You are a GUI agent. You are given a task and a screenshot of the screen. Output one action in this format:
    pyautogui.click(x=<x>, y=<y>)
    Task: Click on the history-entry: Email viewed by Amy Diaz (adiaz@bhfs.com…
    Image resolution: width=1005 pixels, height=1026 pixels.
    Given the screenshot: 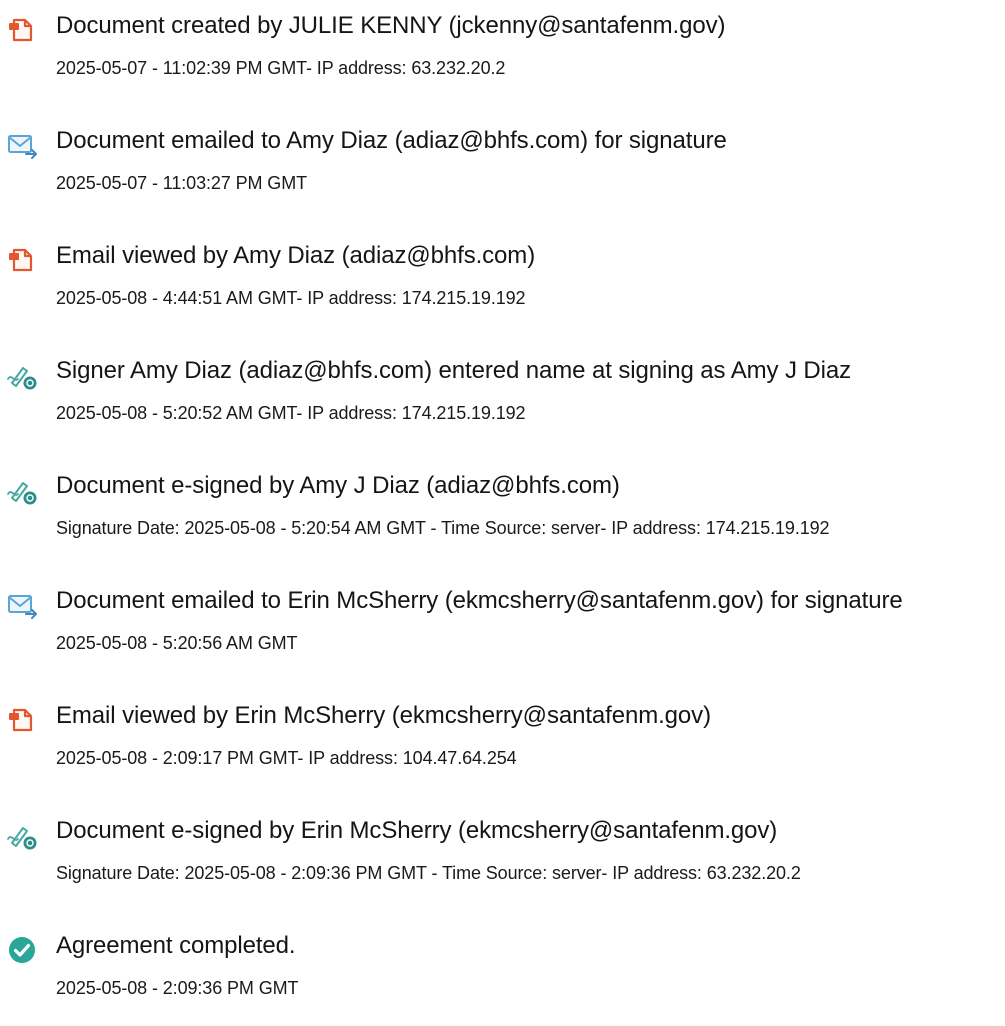 What is the action you would take?
    pyautogui.click(x=502, y=286)
    